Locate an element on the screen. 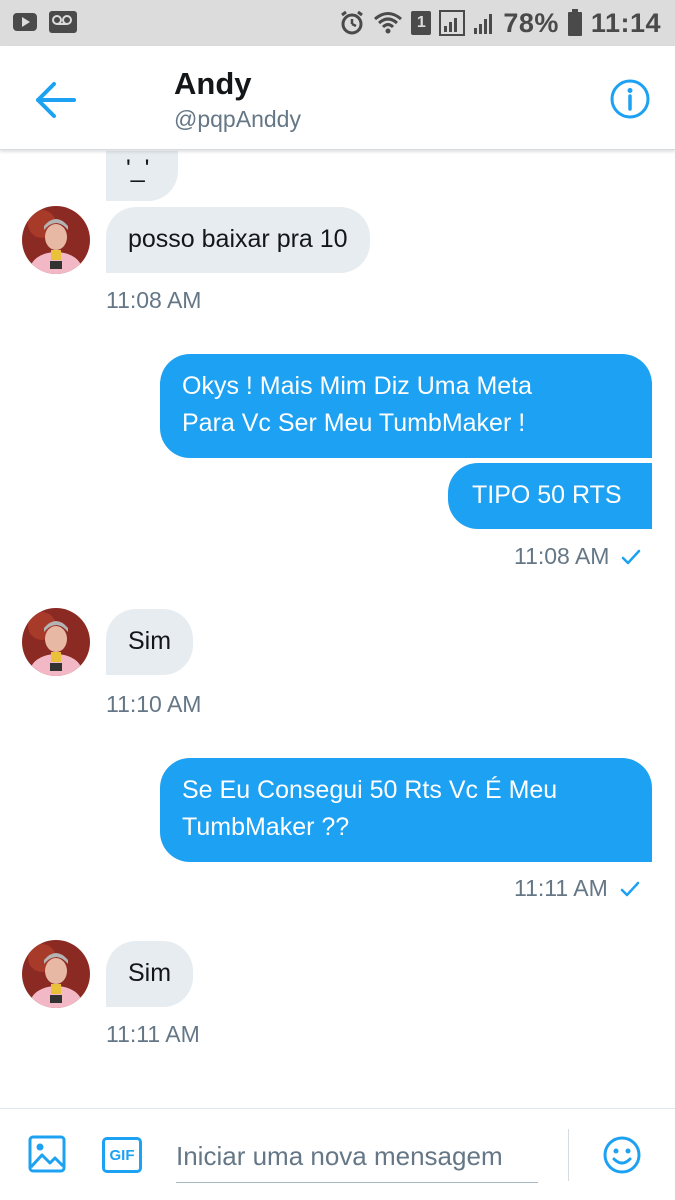  message-text: posso baixar pra 10 is located at coordinates (238, 239).